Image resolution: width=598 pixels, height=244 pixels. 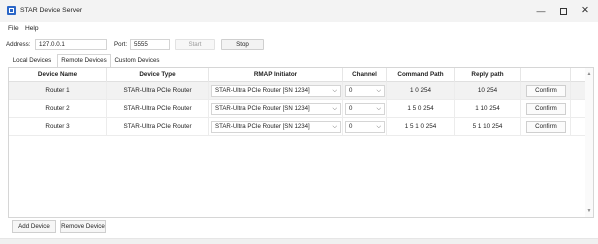 What do you see at coordinates (18, 44) in the screenshot?
I see `address-label: Address:` at bounding box center [18, 44].